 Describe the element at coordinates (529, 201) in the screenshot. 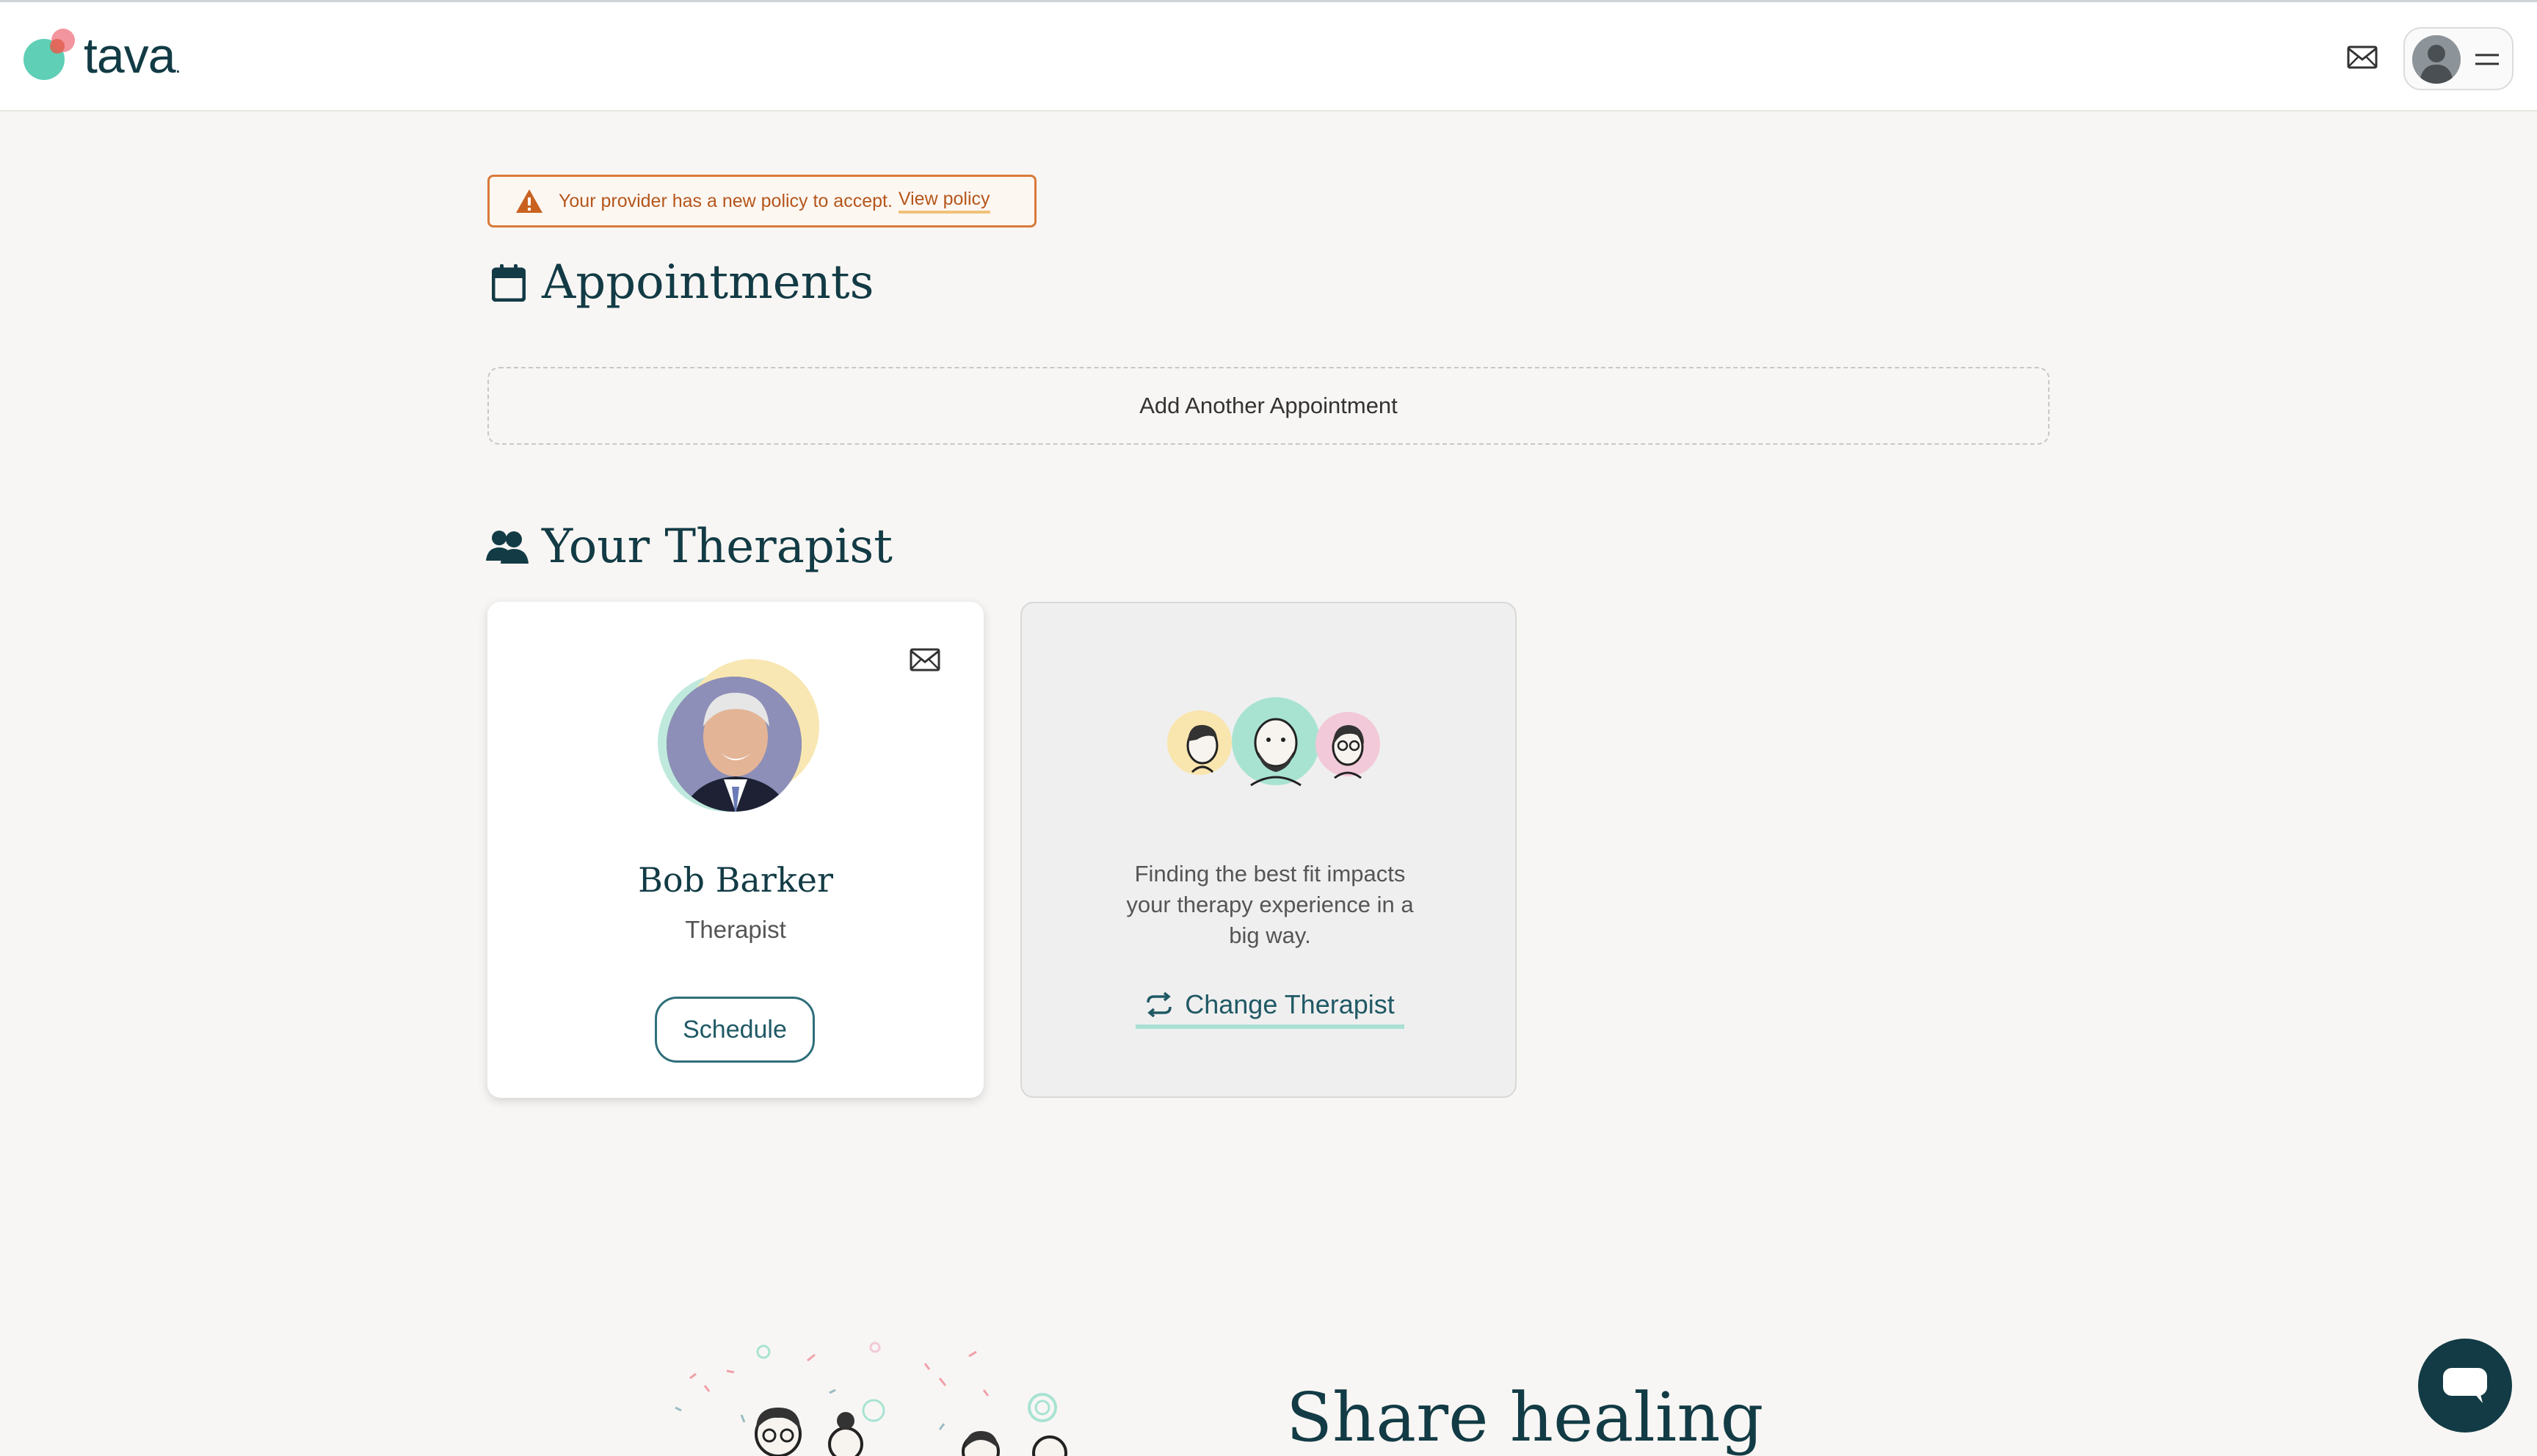

I see `warning-icon` at that location.